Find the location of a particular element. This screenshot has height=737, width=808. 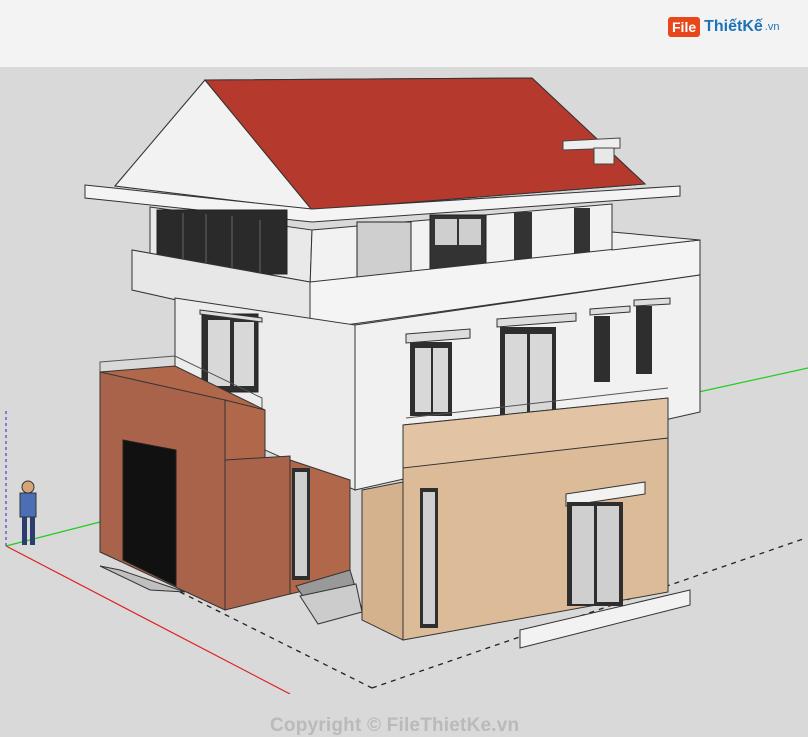

green-axis is located at coordinates (53, 534).